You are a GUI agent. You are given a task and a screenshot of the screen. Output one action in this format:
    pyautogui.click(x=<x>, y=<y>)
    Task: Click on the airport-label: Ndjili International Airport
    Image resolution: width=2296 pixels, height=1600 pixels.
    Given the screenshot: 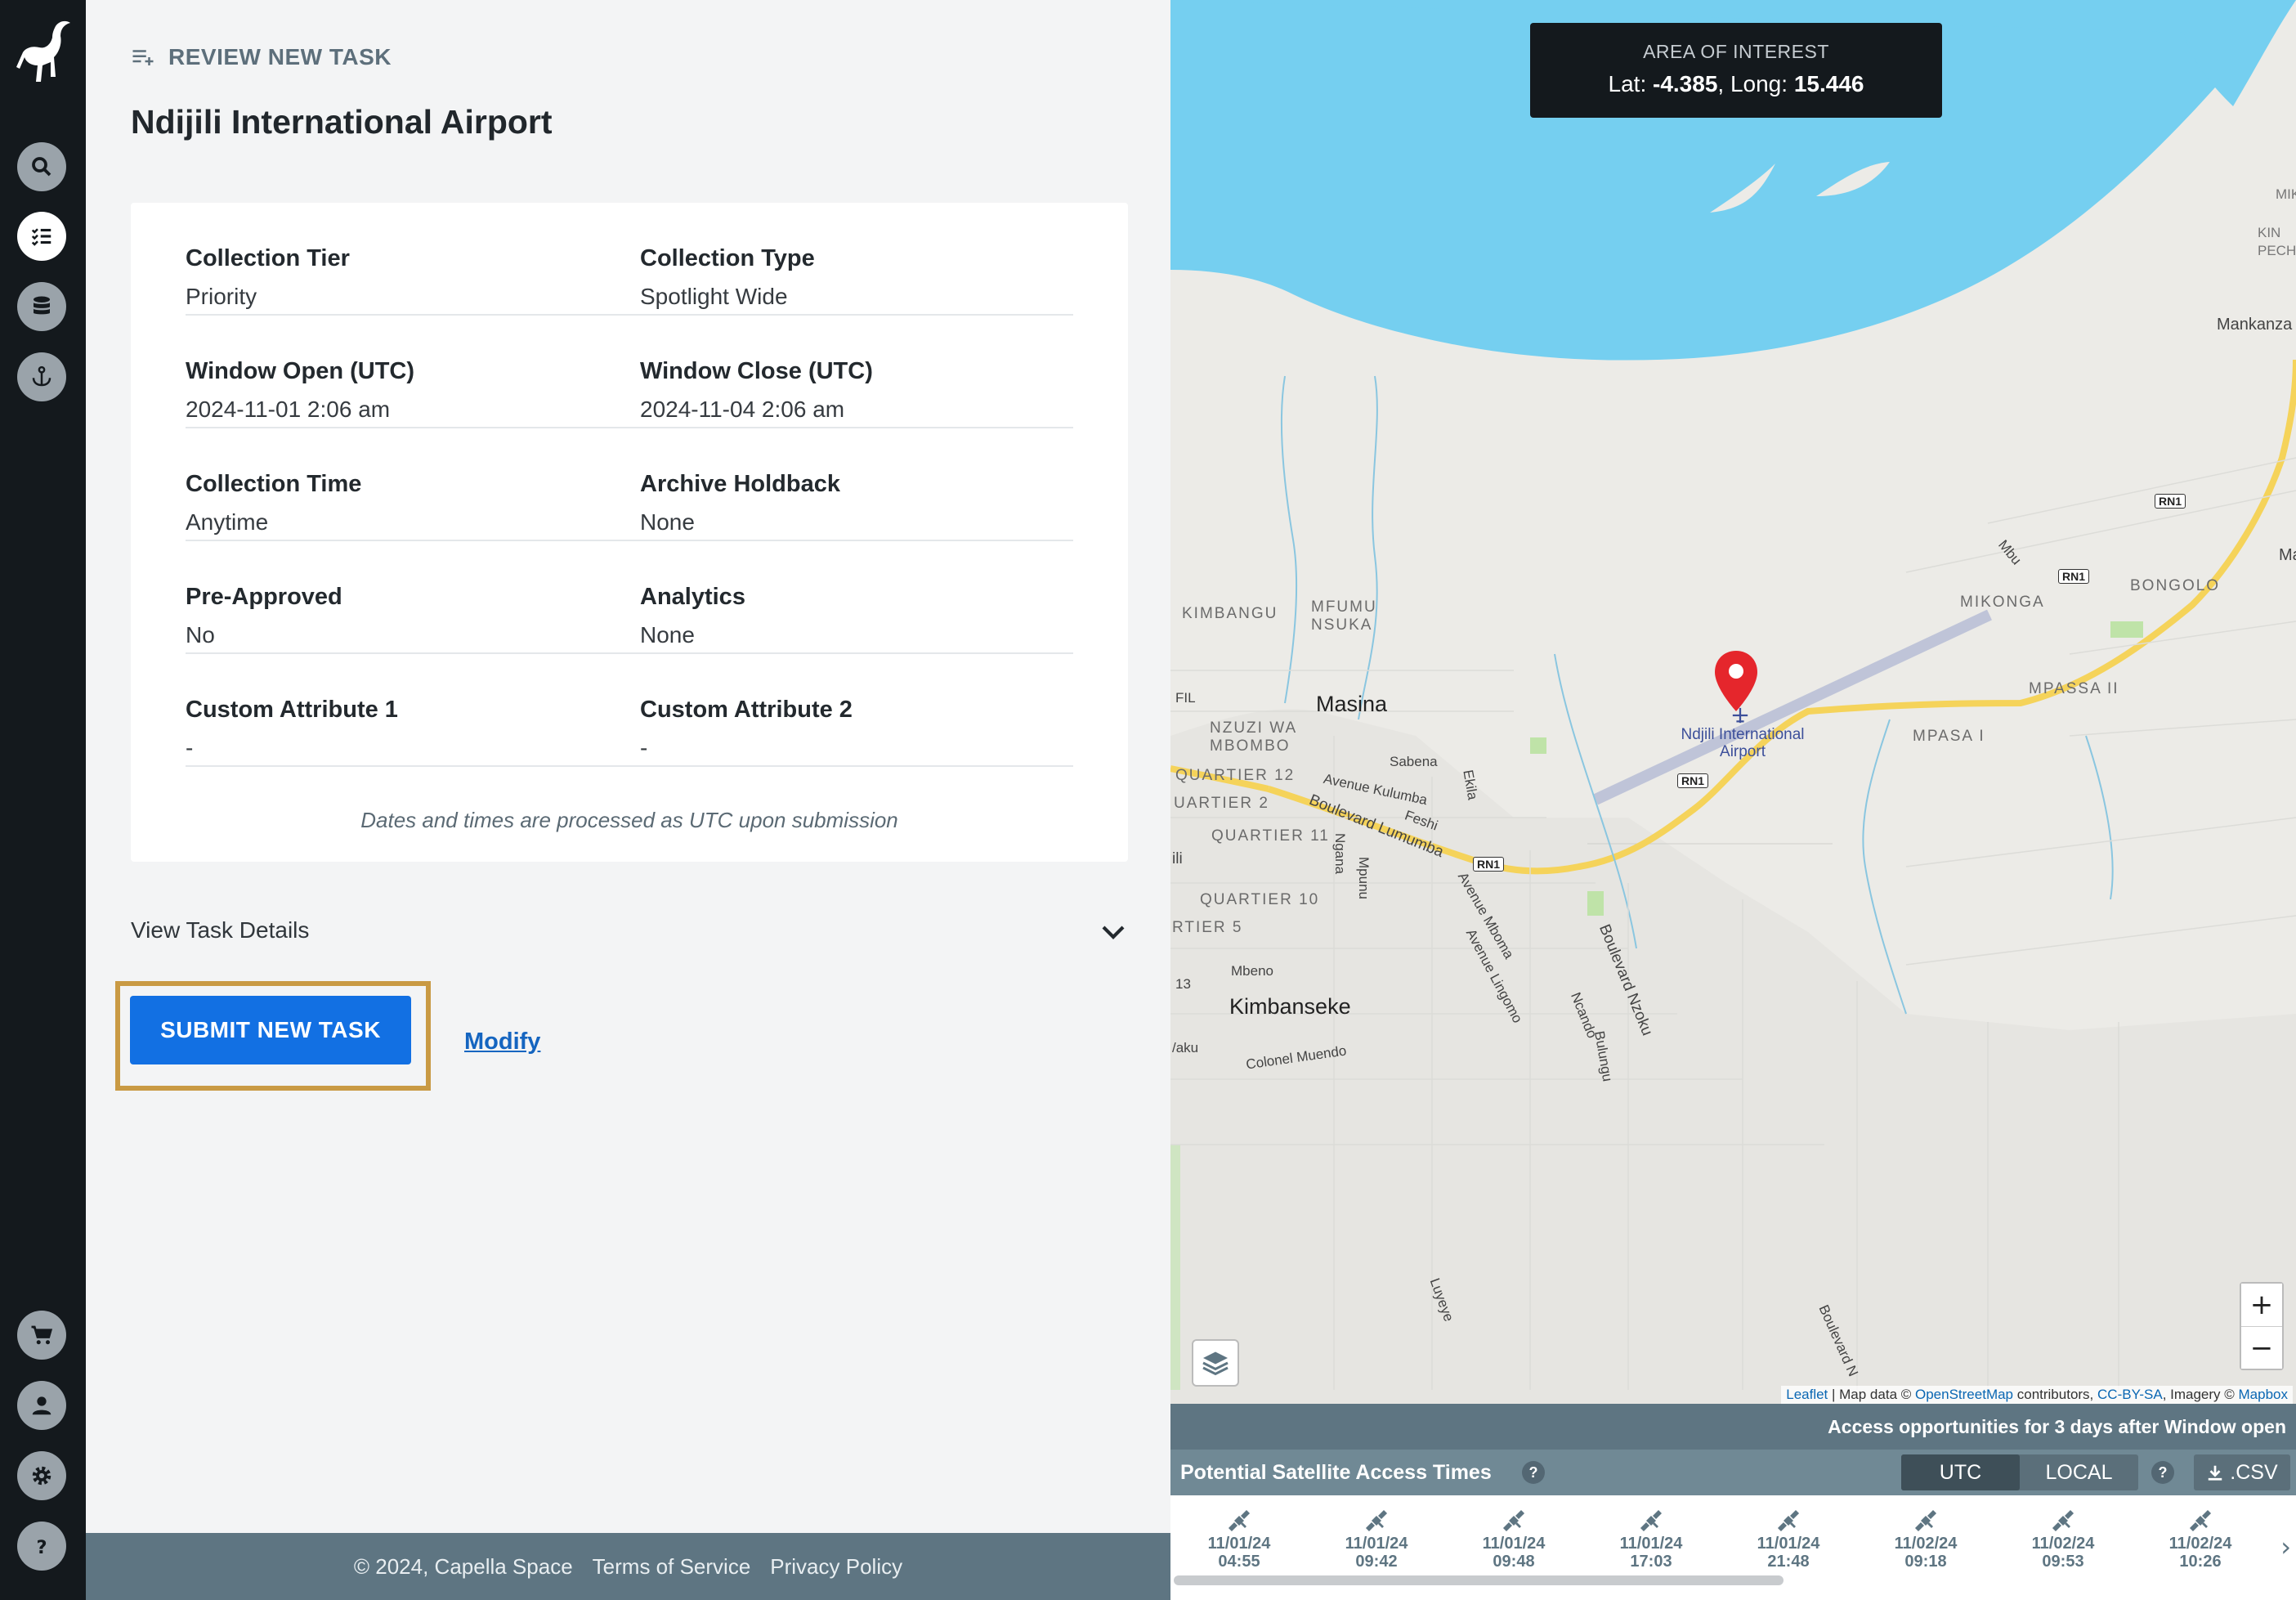 What is the action you would take?
    pyautogui.click(x=1743, y=743)
    